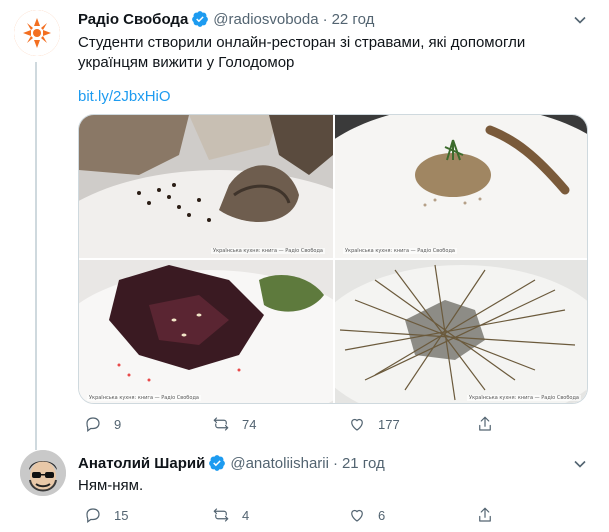 The width and height of the screenshot is (609, 532). What do you see at coordinates (186, 62) in the screenshot?
I see `tweet1-text-line2: українцям вижити у Голодомор` at bounding box center [186, 62].